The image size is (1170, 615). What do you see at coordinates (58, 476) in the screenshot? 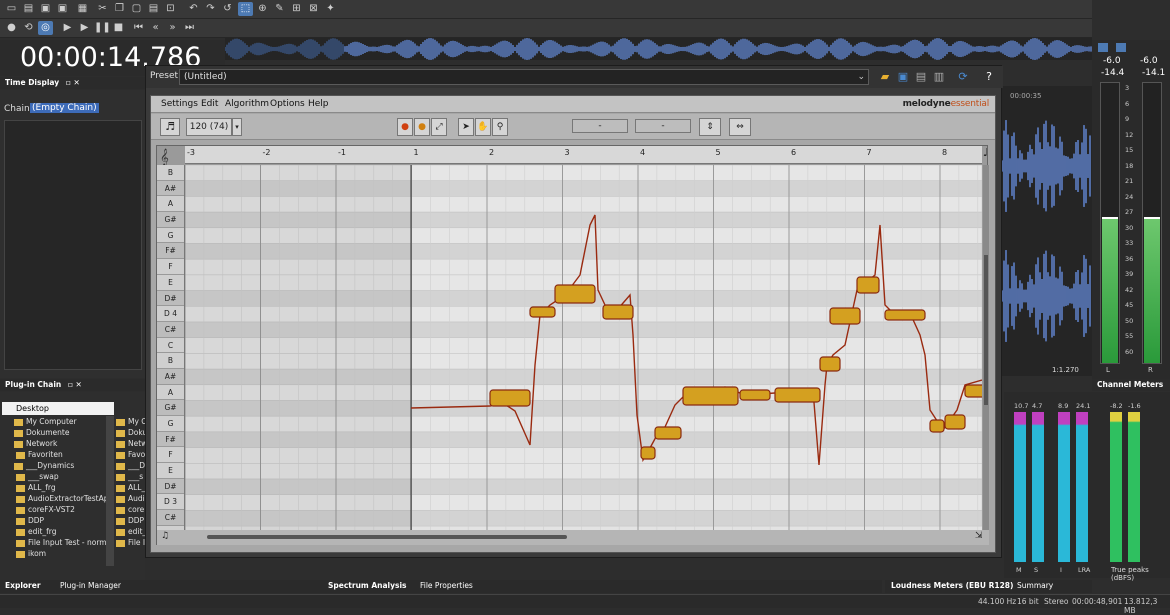
I see `explorer-item: ___swap` at bounding box center [58, 476].